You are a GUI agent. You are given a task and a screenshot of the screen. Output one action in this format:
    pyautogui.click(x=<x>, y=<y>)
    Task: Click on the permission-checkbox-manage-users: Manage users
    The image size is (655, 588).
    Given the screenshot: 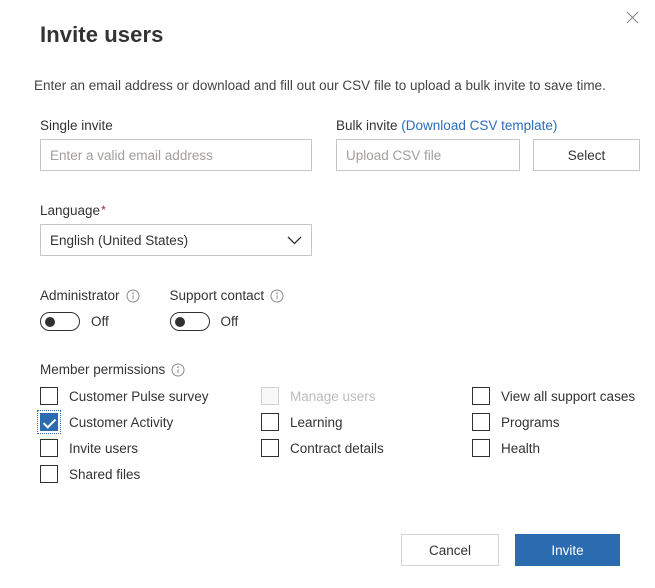 What is the action you would take?
    pyautogui.click(x=366, y=396)
    